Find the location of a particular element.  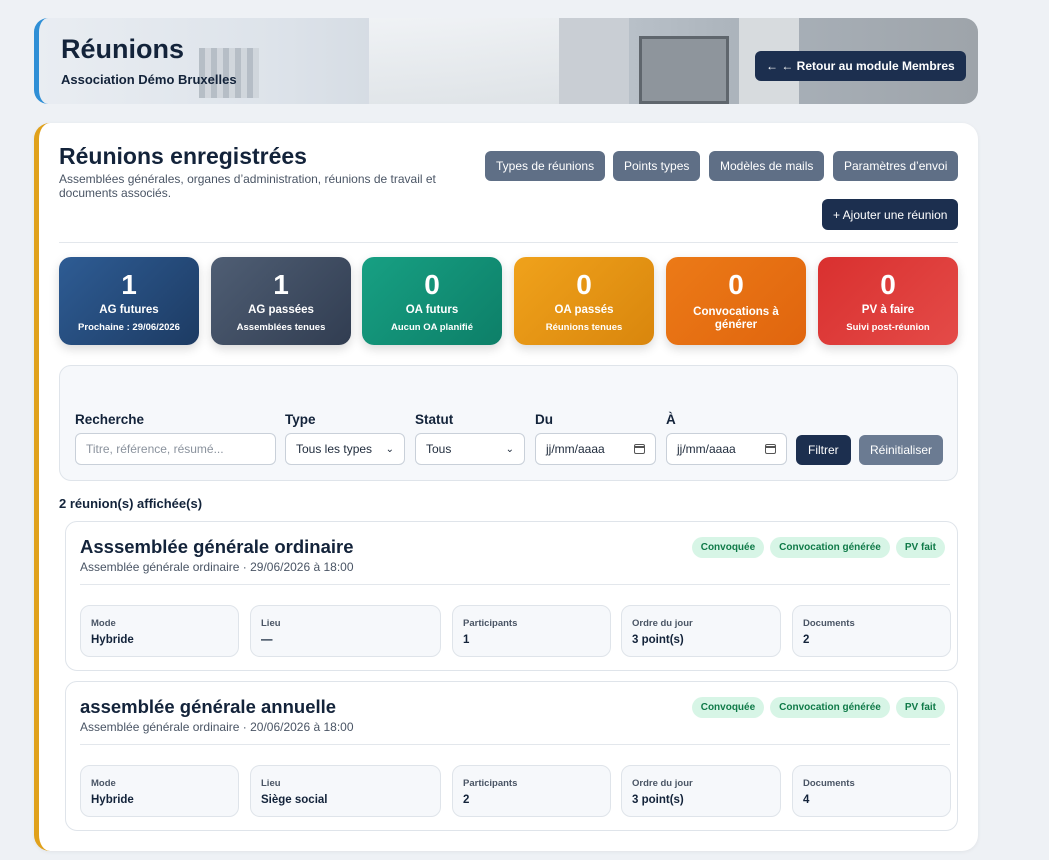

meeting-types-button: Types de réunions is located at coordinates (545, 166).